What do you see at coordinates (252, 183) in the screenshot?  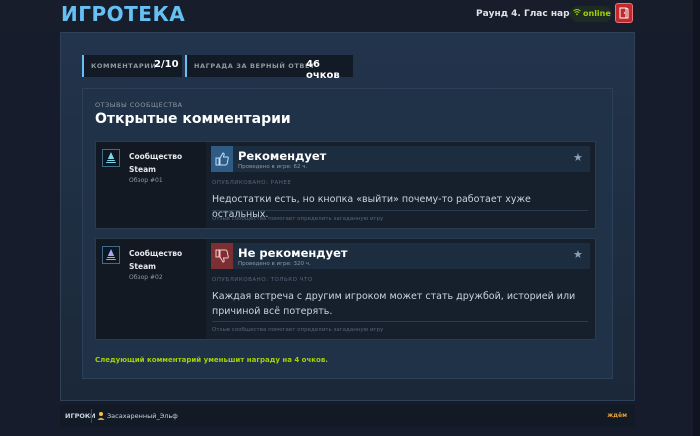 I see `review-posted: ОПУБЛИКОВАНО: РАНЕЕ` at bounding box center [252, 183].